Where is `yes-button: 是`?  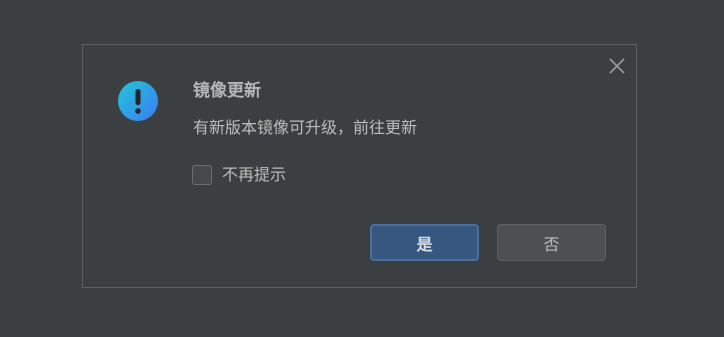 yes-button: 是 is located at coordinates (424, 242).